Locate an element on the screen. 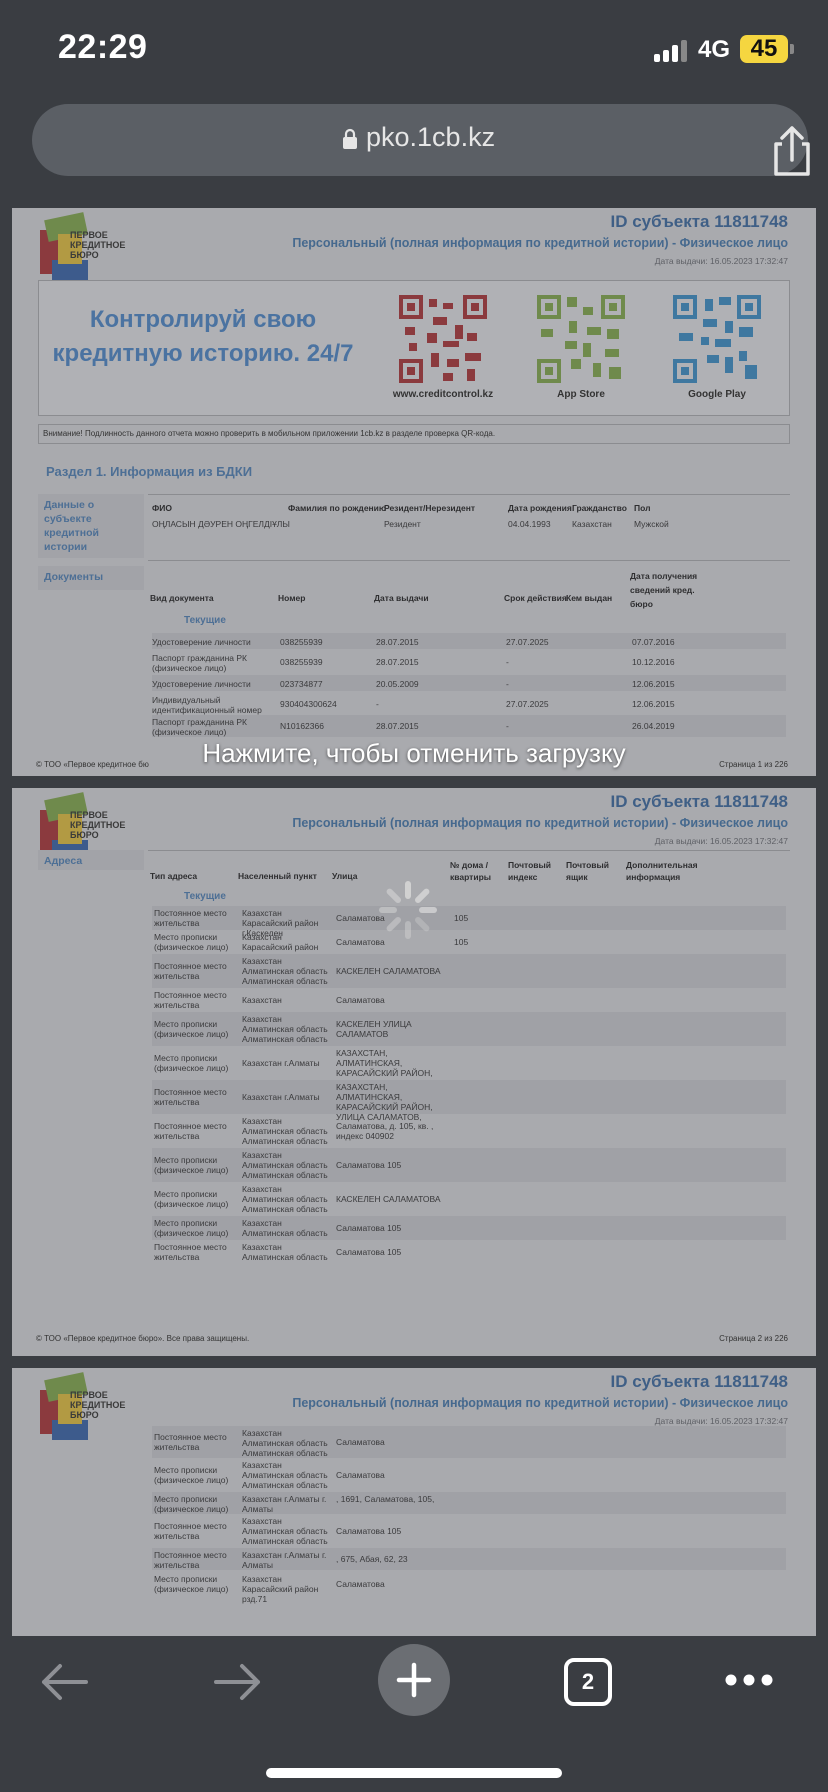 The image size is (828, 1792). new-tab-button is located at coordinates (414, 1680).